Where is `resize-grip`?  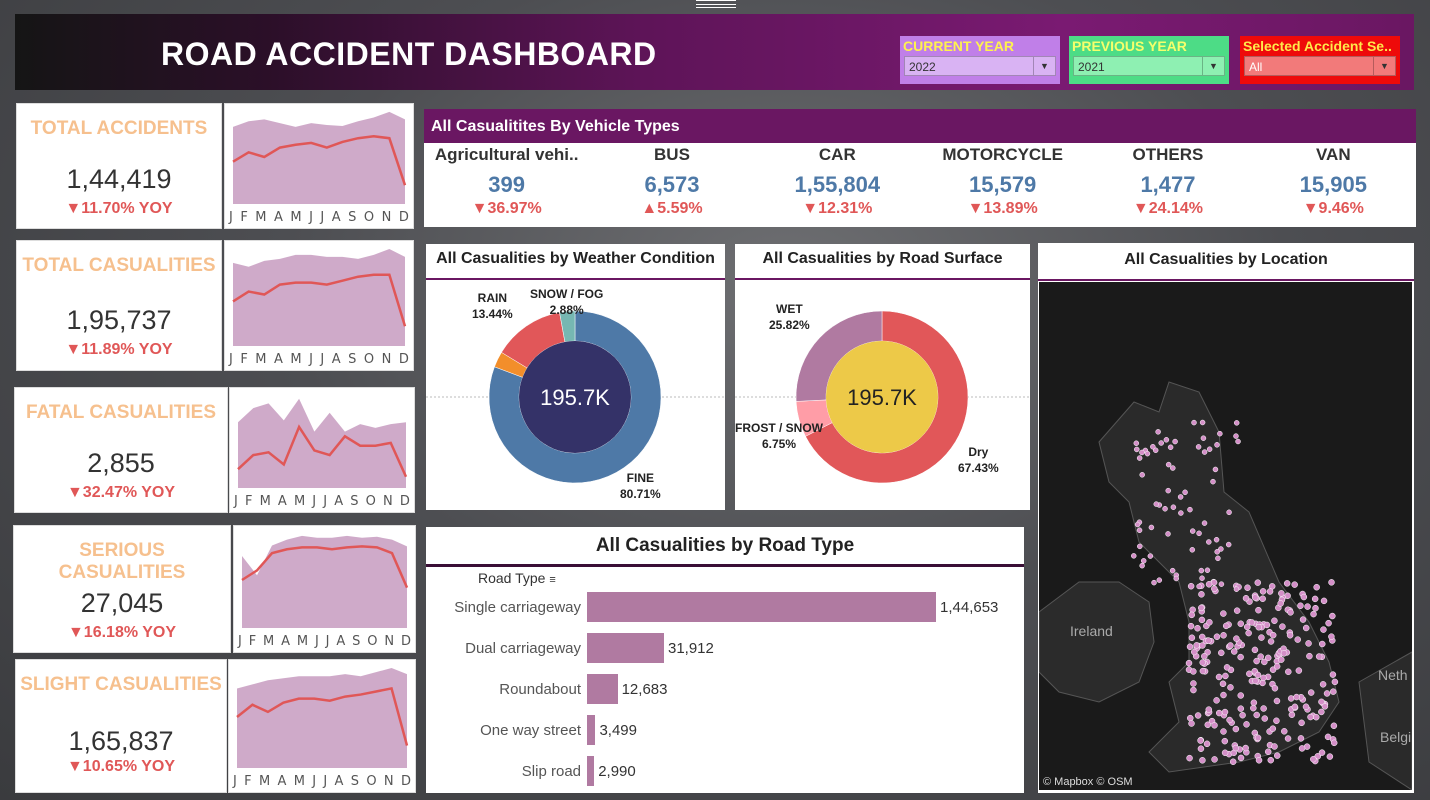
resize-grip is located at coordinates (716, 4).